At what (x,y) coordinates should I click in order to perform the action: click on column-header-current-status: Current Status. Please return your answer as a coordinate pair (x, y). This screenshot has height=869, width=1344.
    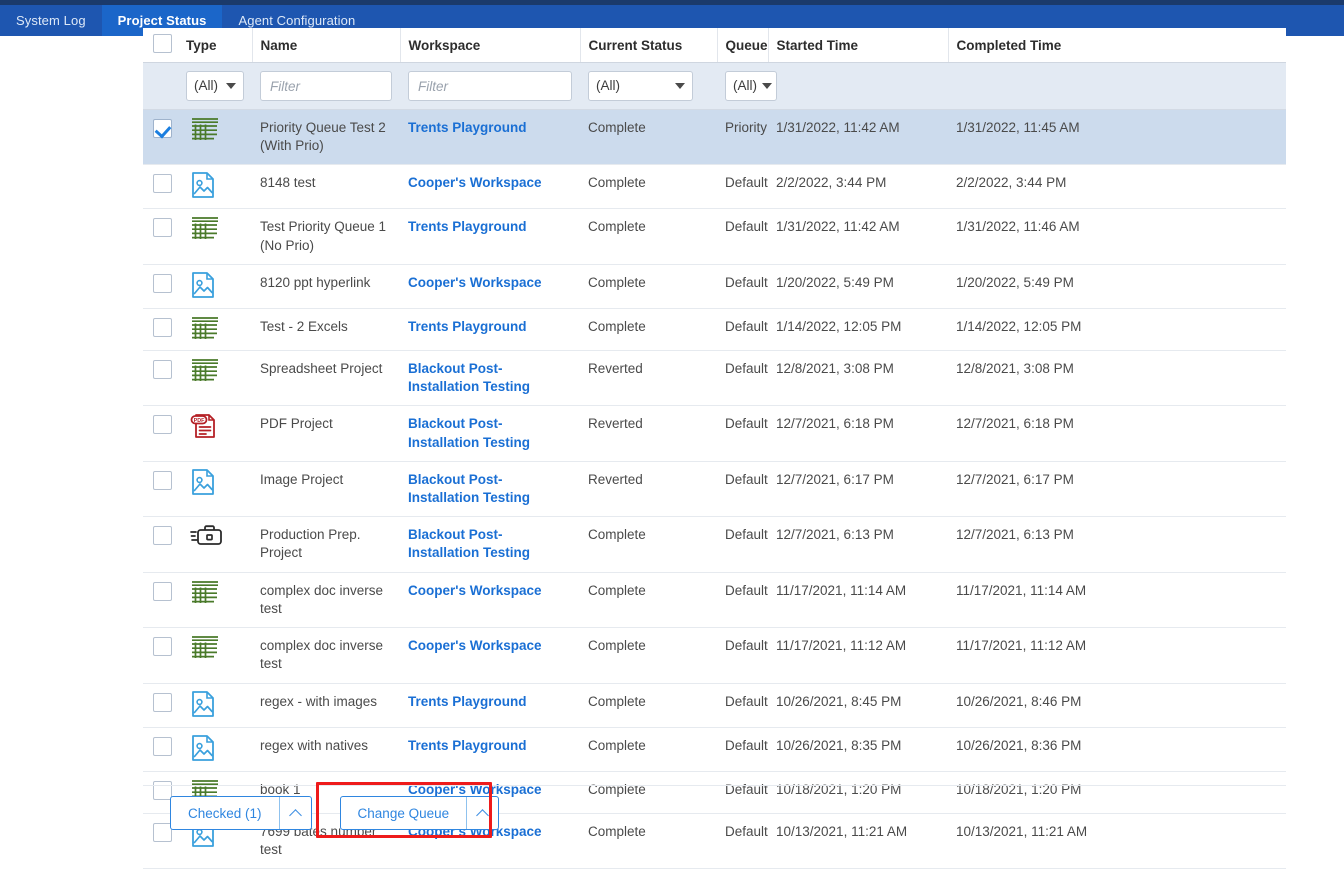
    Looking at the image, I should click on (649, 45).